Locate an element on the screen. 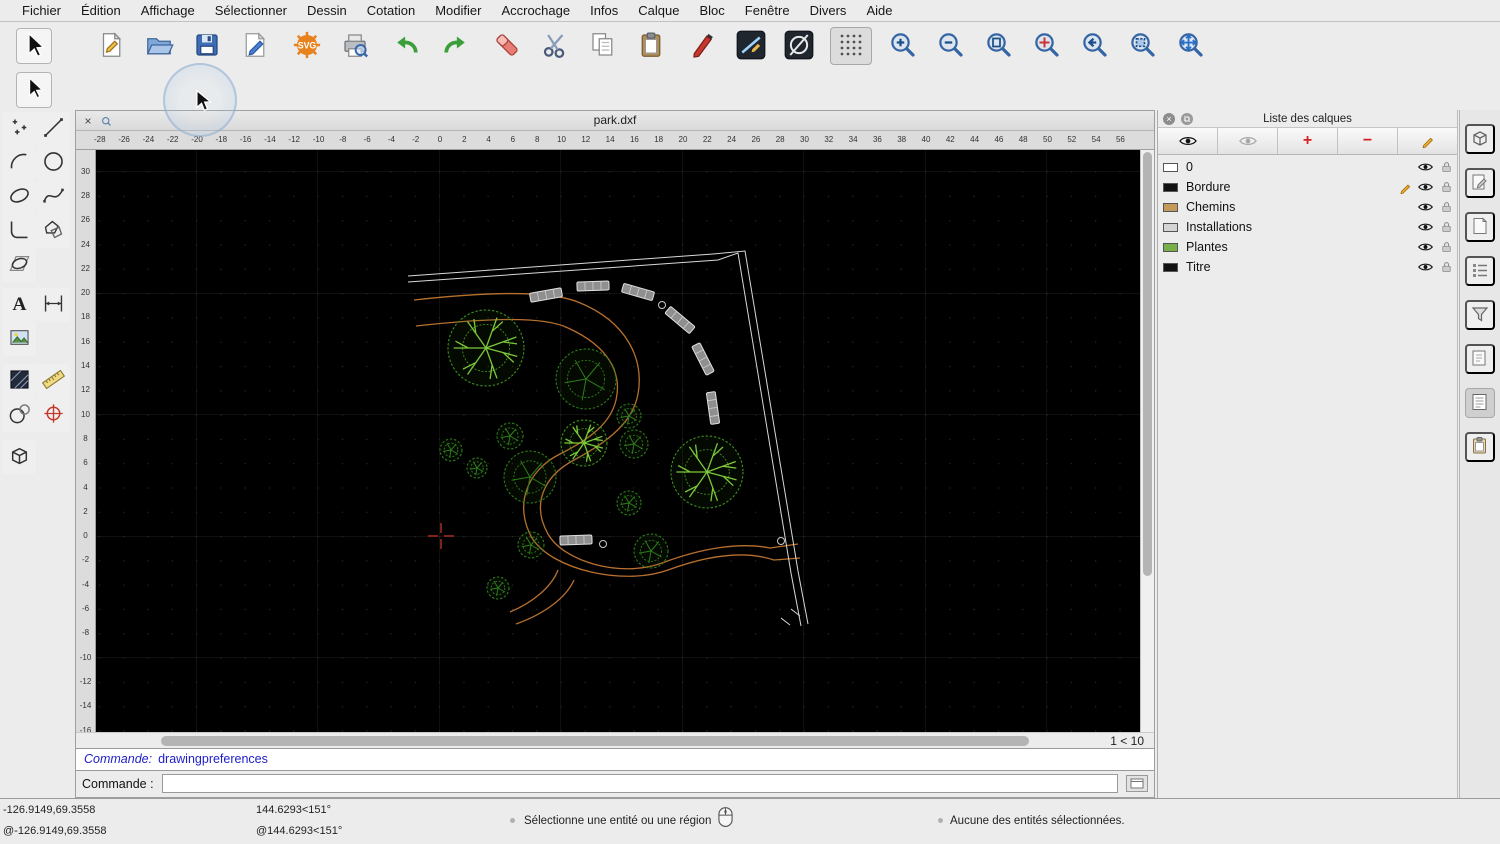 The image size is (1500, 844). dock-filter-button is located at coordinates (1480, 315).